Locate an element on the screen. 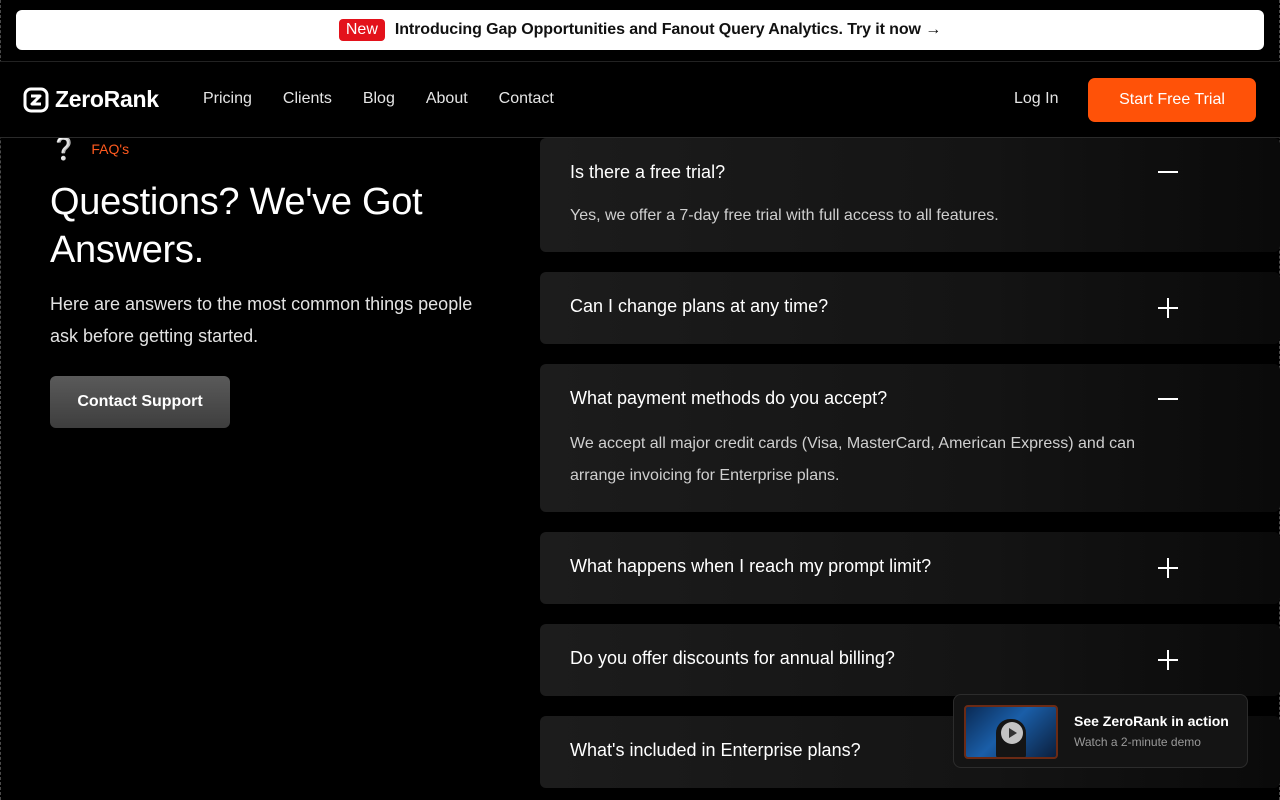 Image resolution: width=1280 pixels, height=800 pixels. video-subtitle: Watch a 2-minute demo is located at coordinates (1137, 742).